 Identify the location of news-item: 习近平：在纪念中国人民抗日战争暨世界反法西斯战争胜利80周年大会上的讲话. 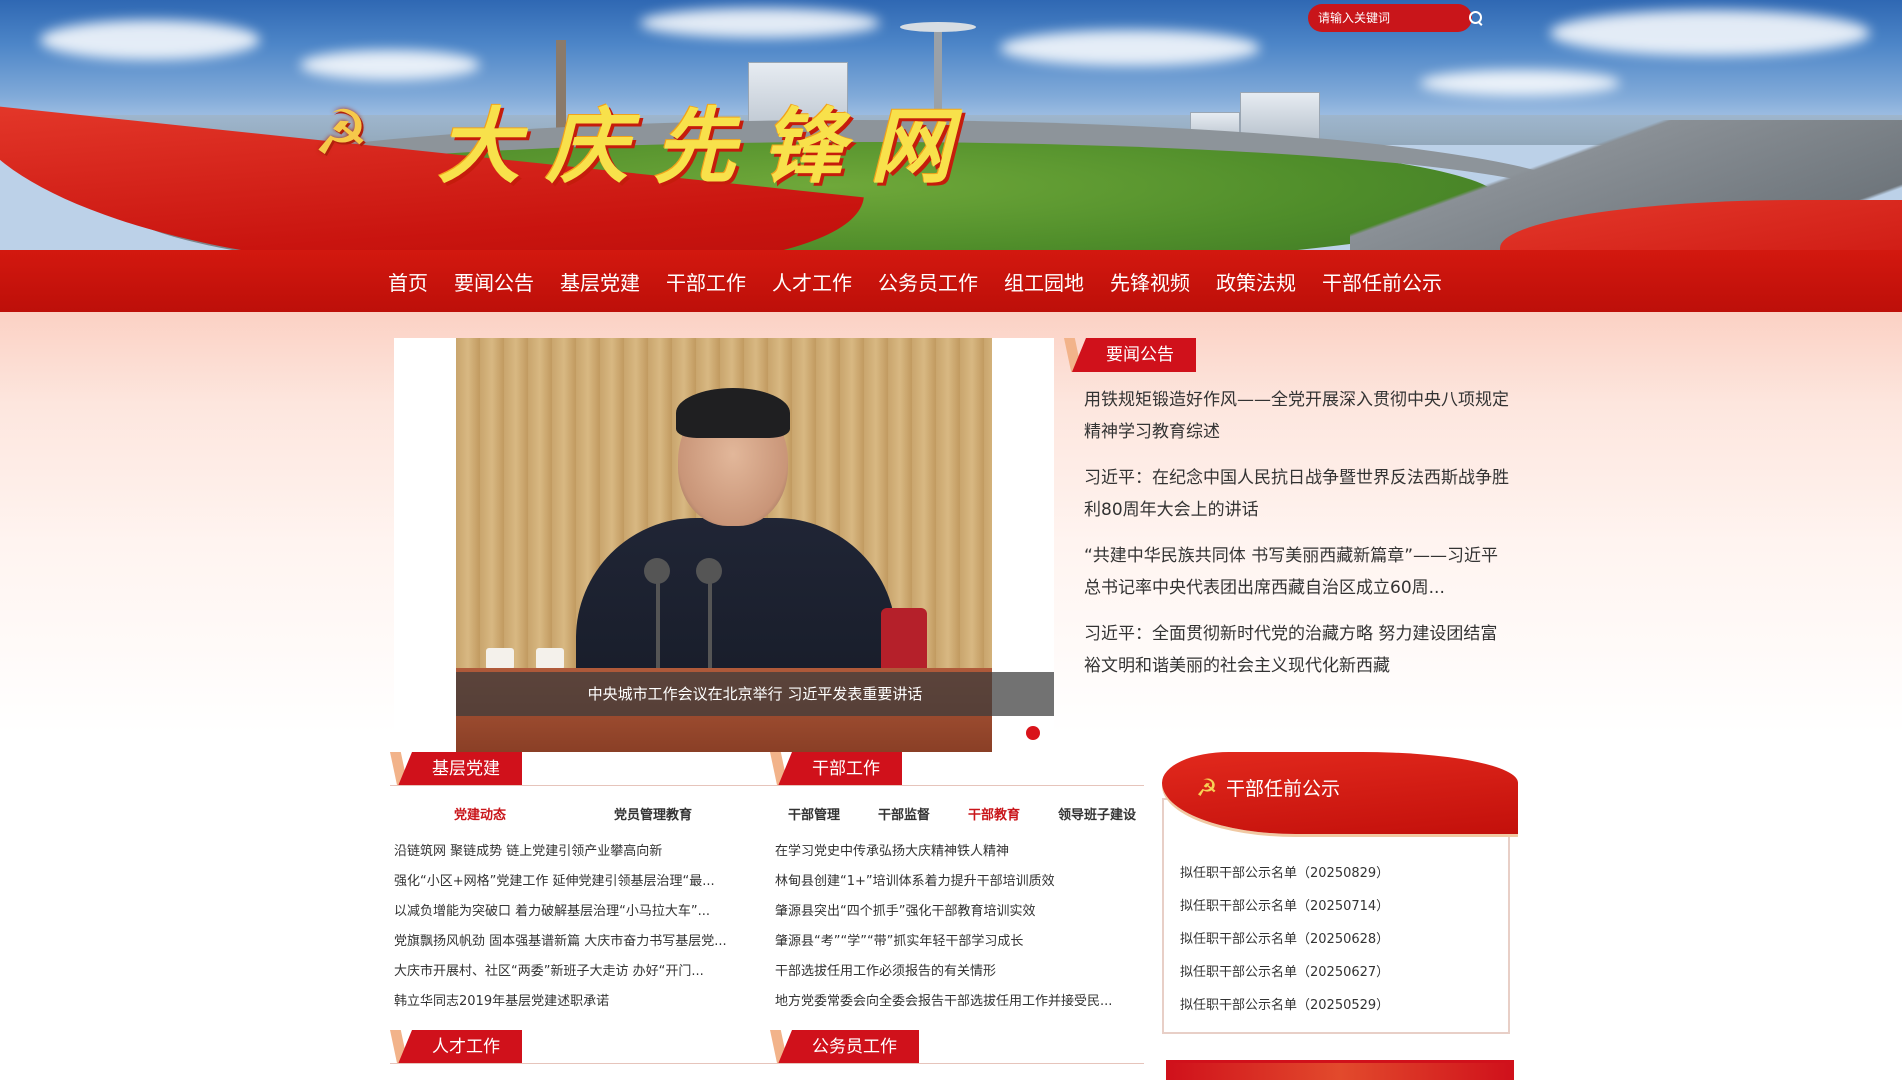
(1299, 494).